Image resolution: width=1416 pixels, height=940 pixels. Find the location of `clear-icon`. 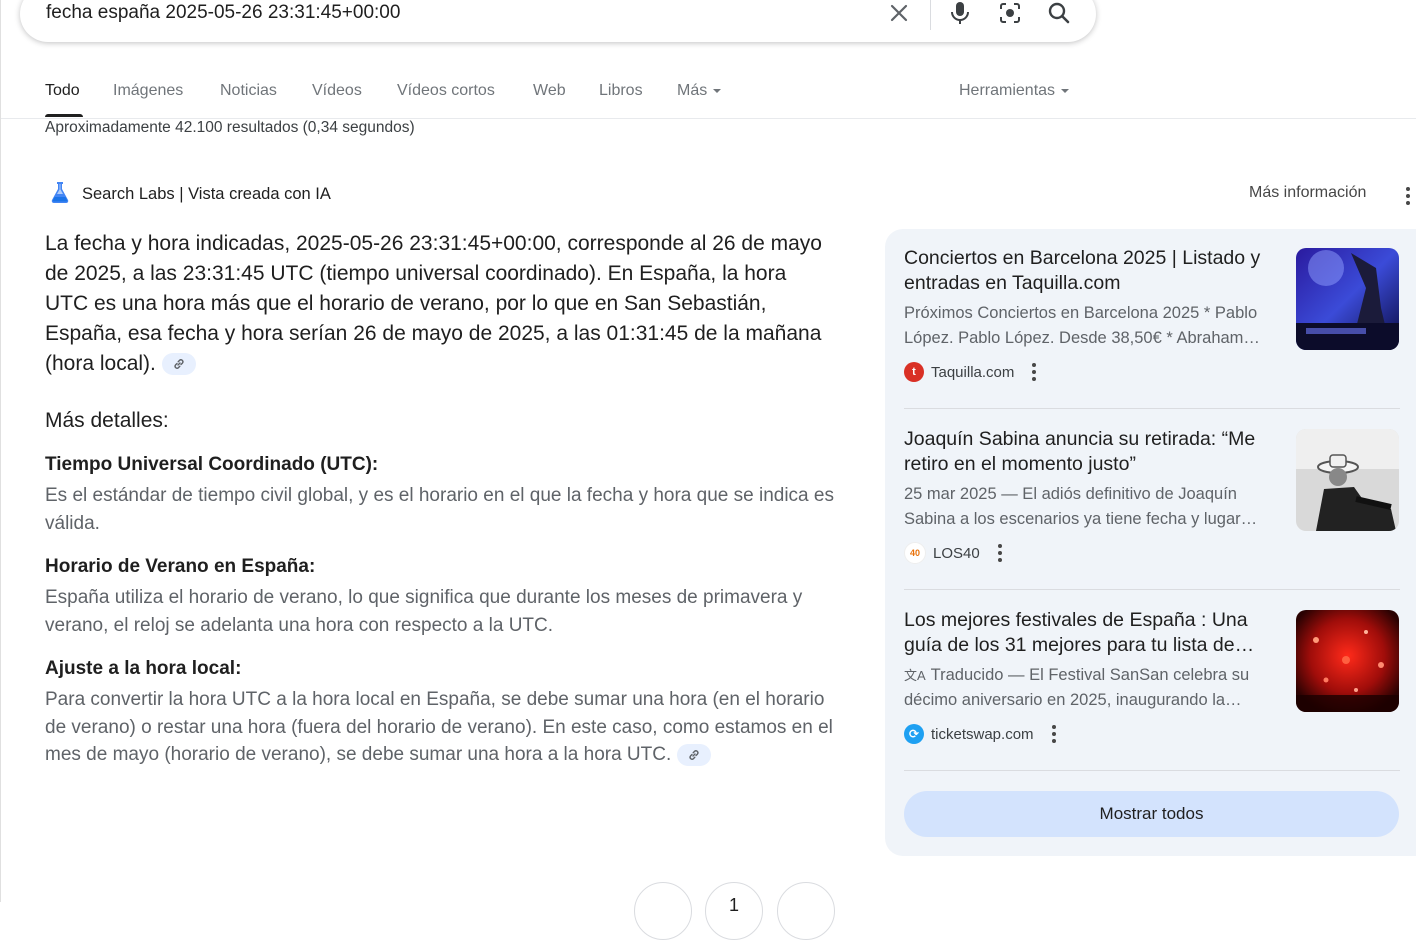

clear-icon is located at coordinates (899, 13).